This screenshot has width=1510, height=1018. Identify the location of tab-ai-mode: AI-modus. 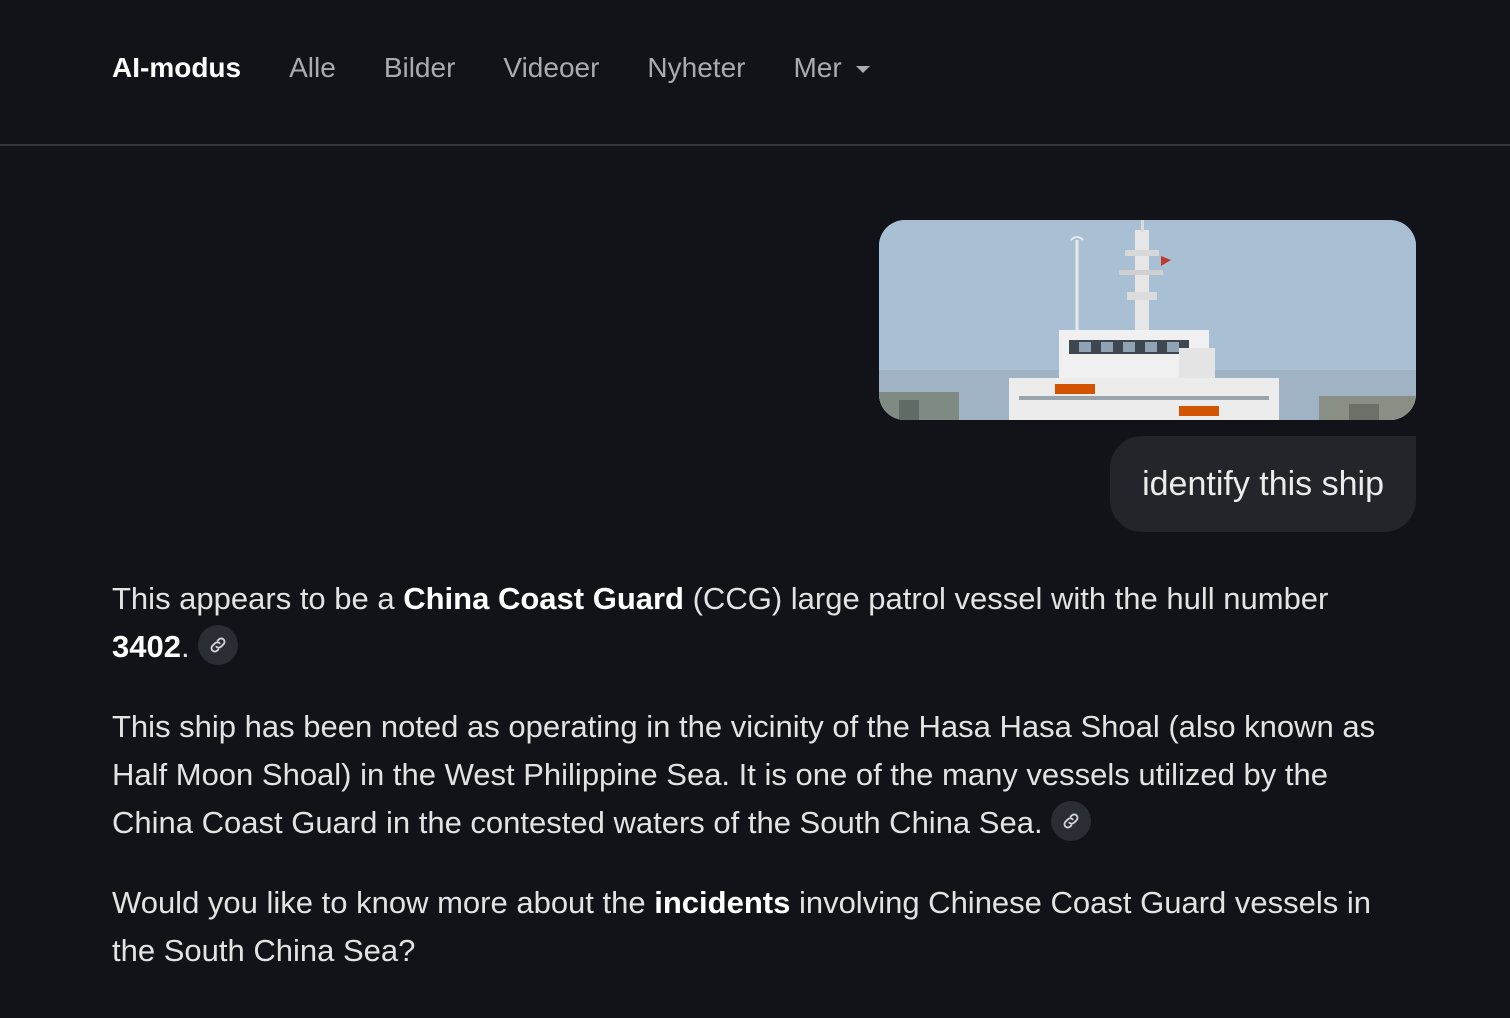
(176, 68).